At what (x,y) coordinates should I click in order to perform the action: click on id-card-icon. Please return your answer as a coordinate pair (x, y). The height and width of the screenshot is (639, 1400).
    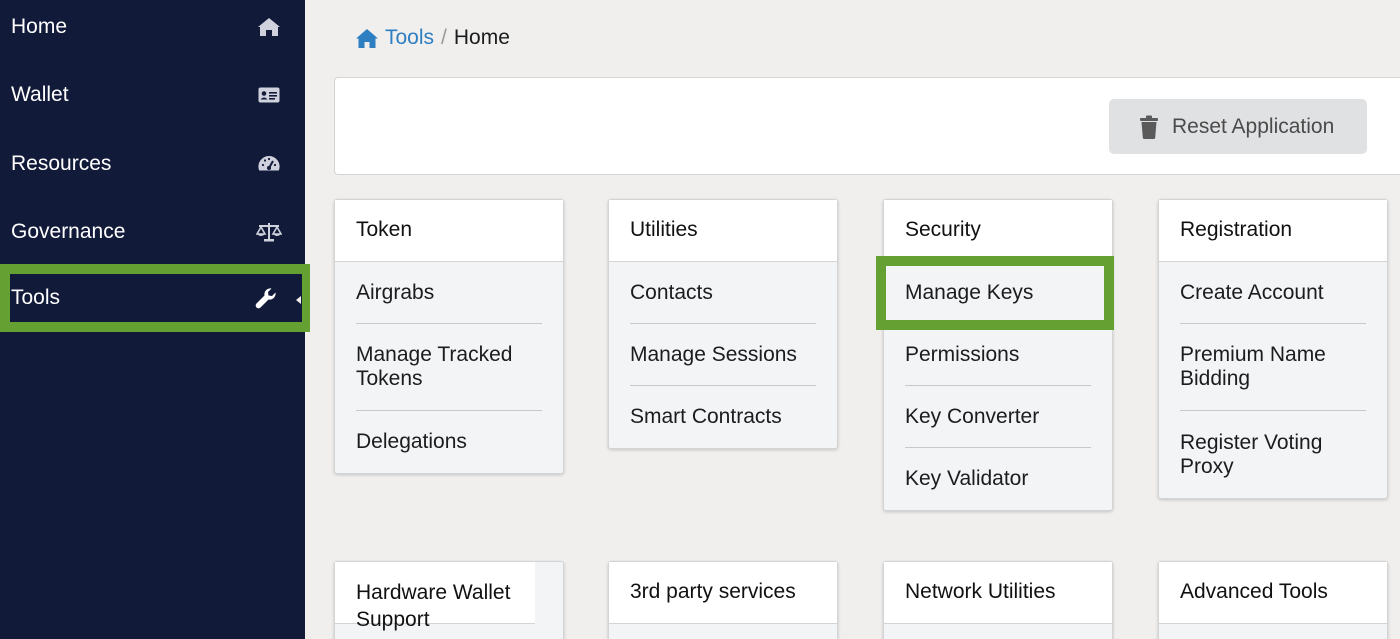
    Looking at the image, I should click on (269, 95).